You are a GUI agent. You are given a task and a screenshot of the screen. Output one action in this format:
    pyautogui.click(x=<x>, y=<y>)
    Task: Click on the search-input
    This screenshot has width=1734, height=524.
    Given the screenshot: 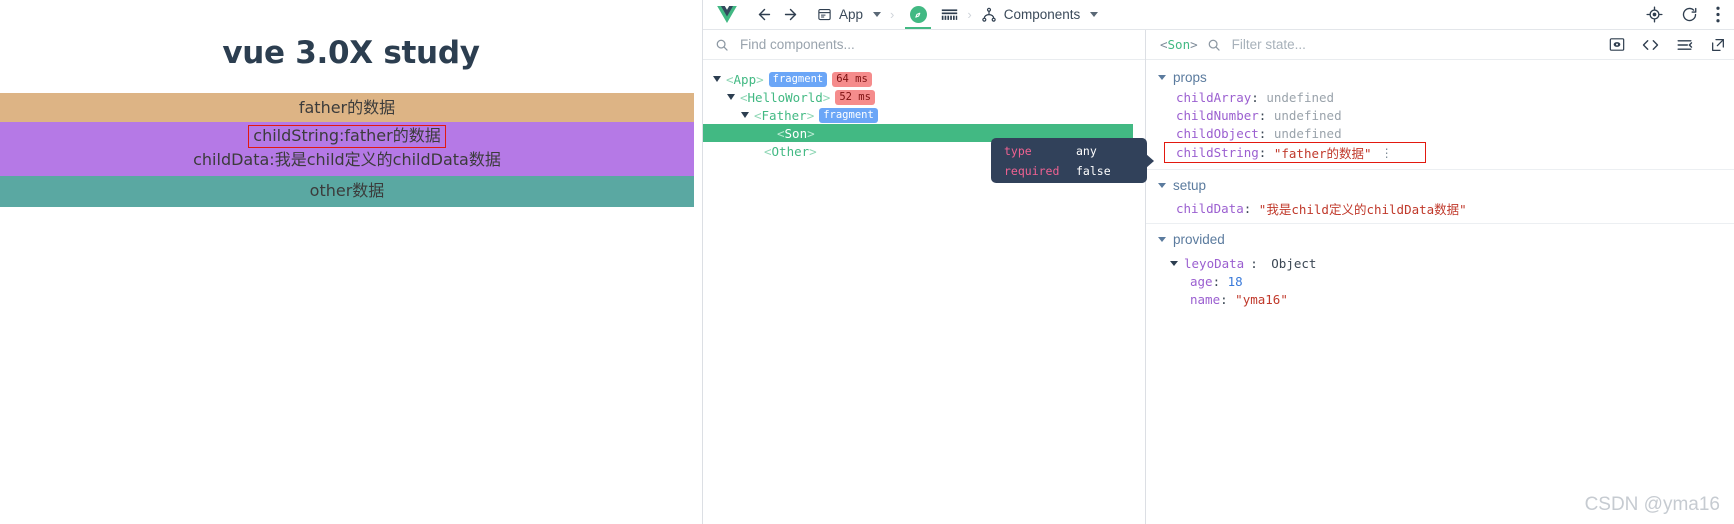 What is the action you would take?
    pyautogui.click(x=931, y=44)
    